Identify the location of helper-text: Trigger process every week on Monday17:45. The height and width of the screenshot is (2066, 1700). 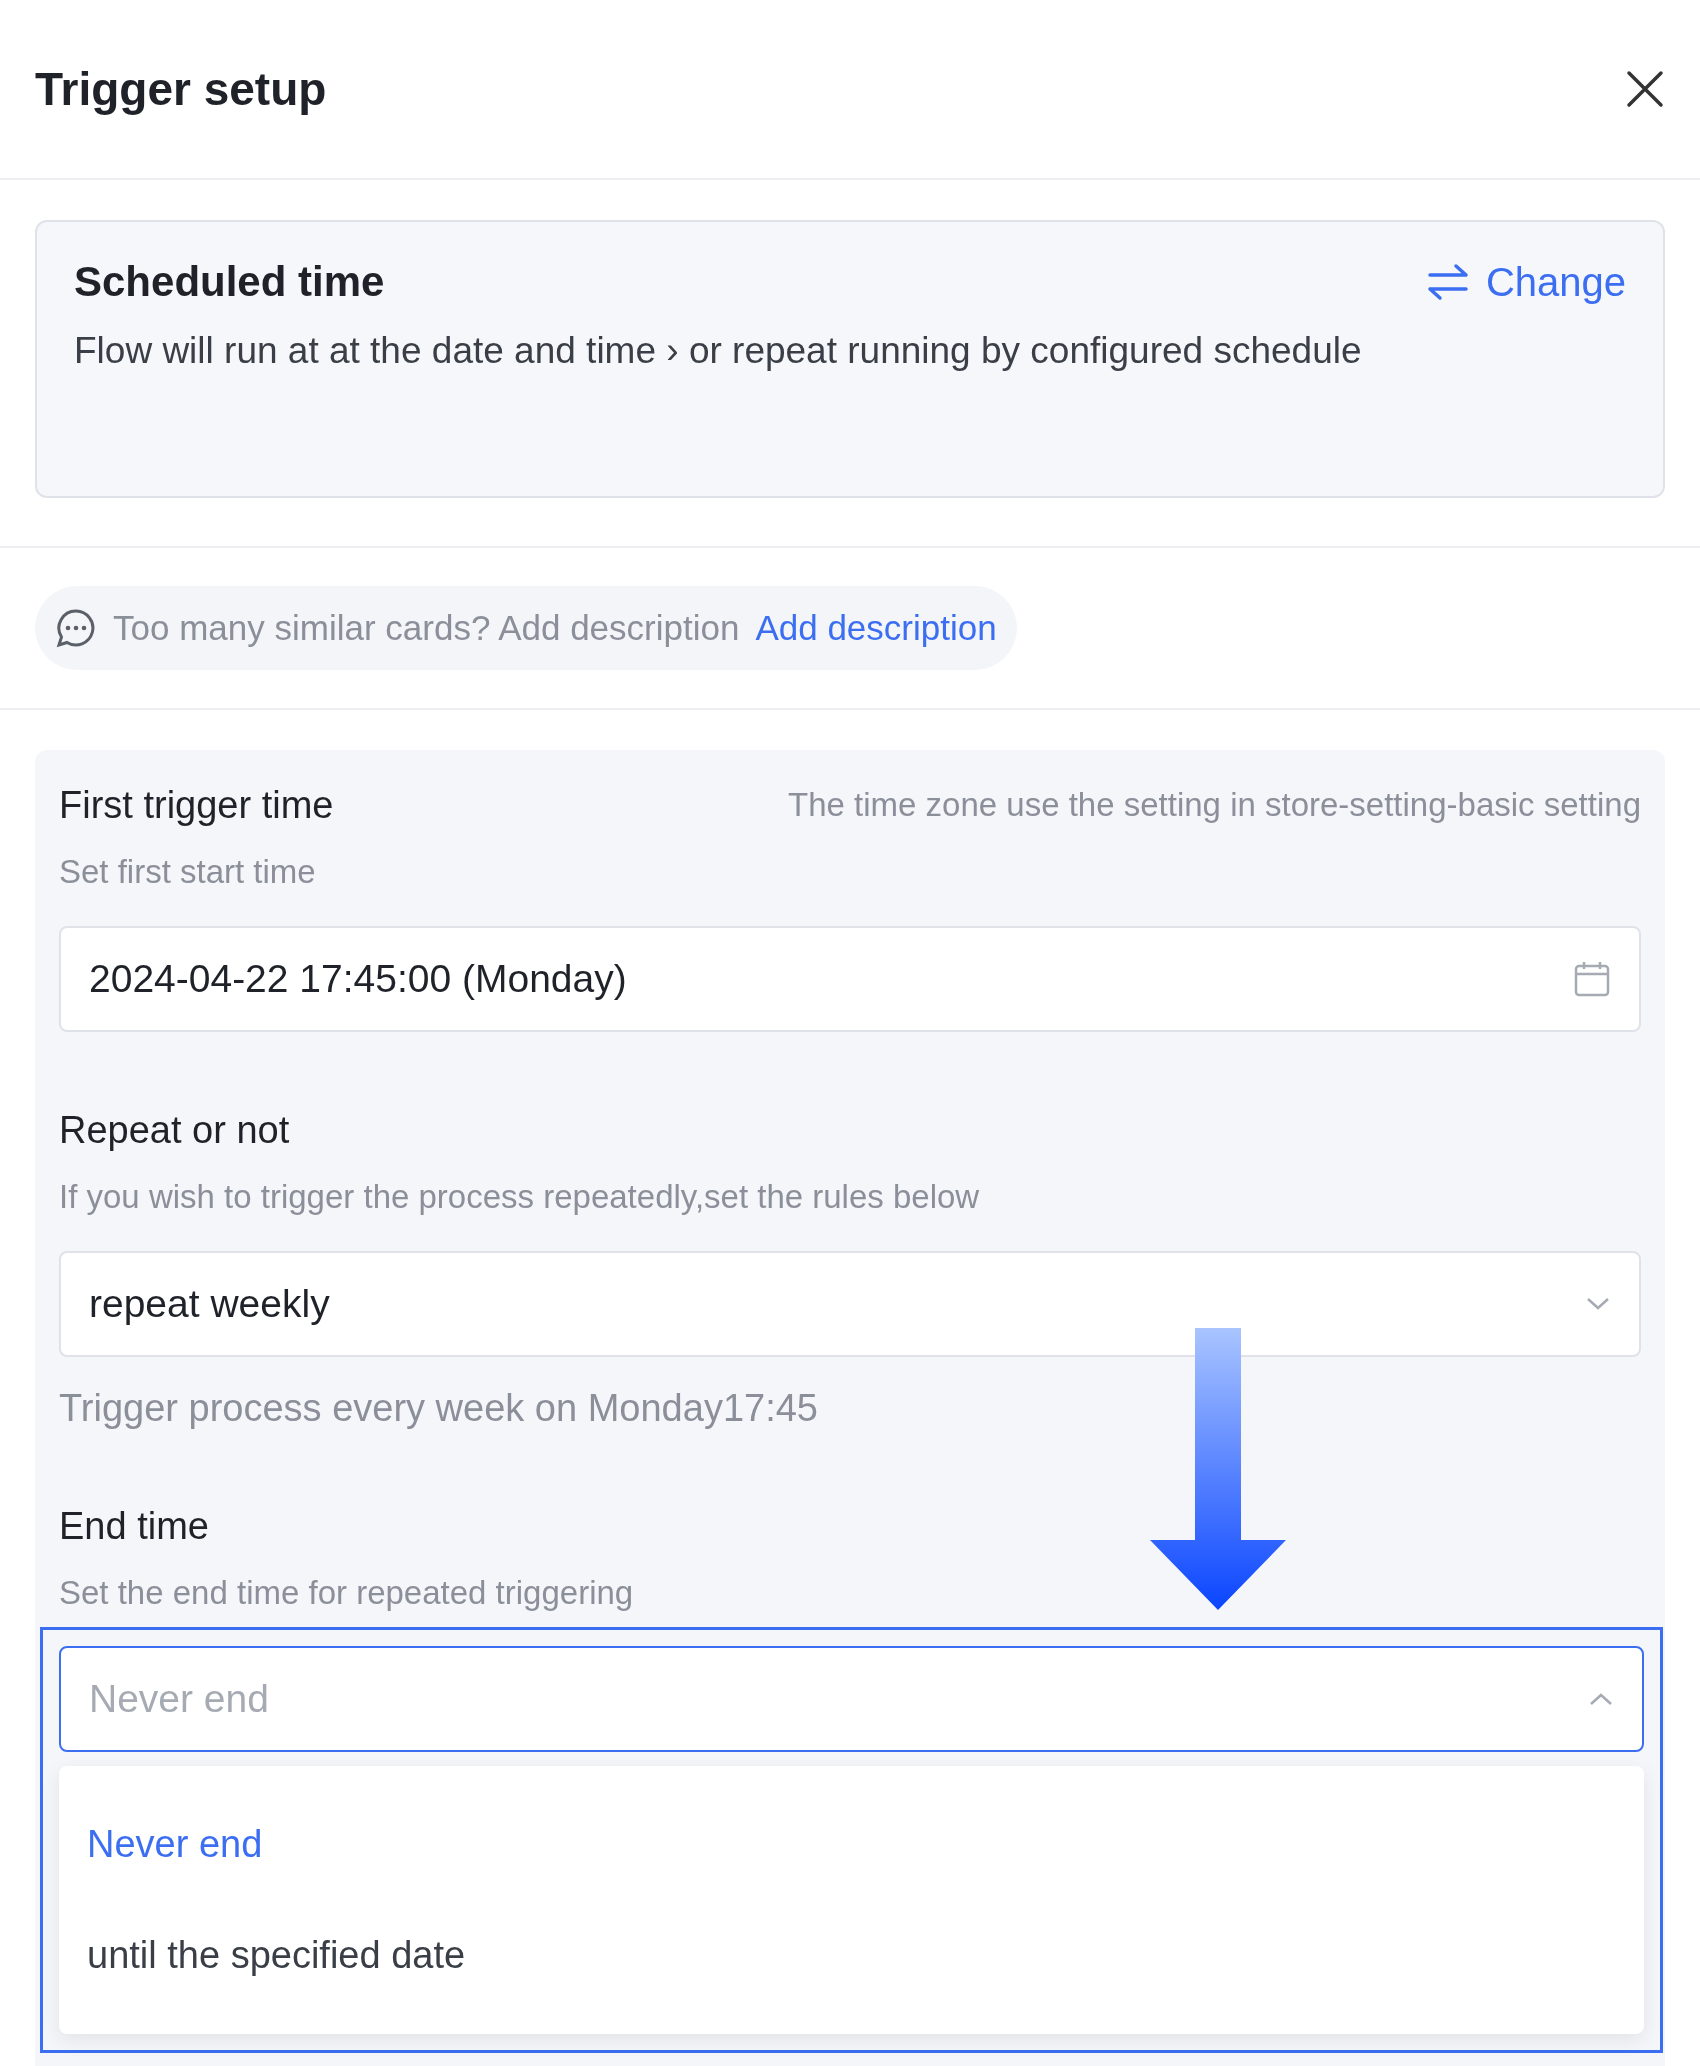
(439, 1408).